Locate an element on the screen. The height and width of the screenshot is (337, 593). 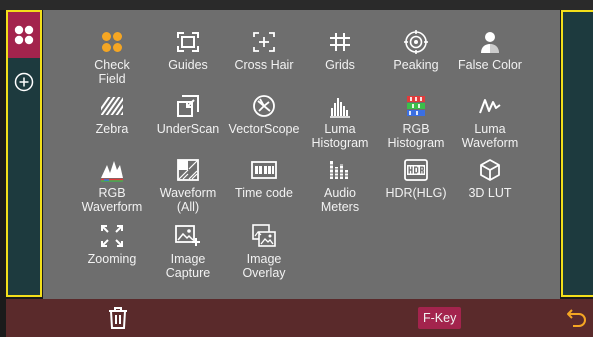
item-label: Time code is located at coordinates (264, 193).